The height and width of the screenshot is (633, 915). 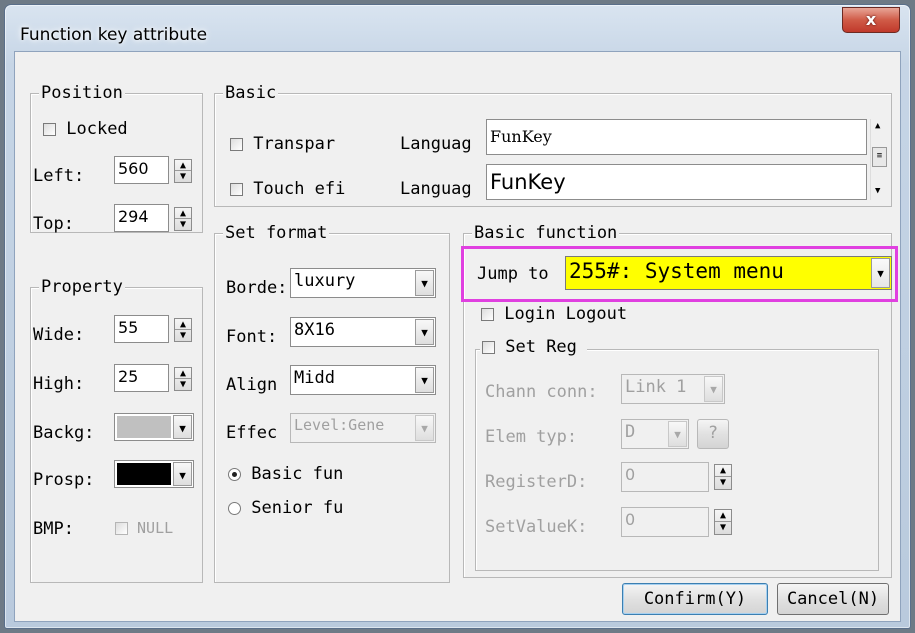 What do you see at coordinates (665, 522) in the screenshot?
I see `setvalue-input: 0` at bounding box center [665, 522].